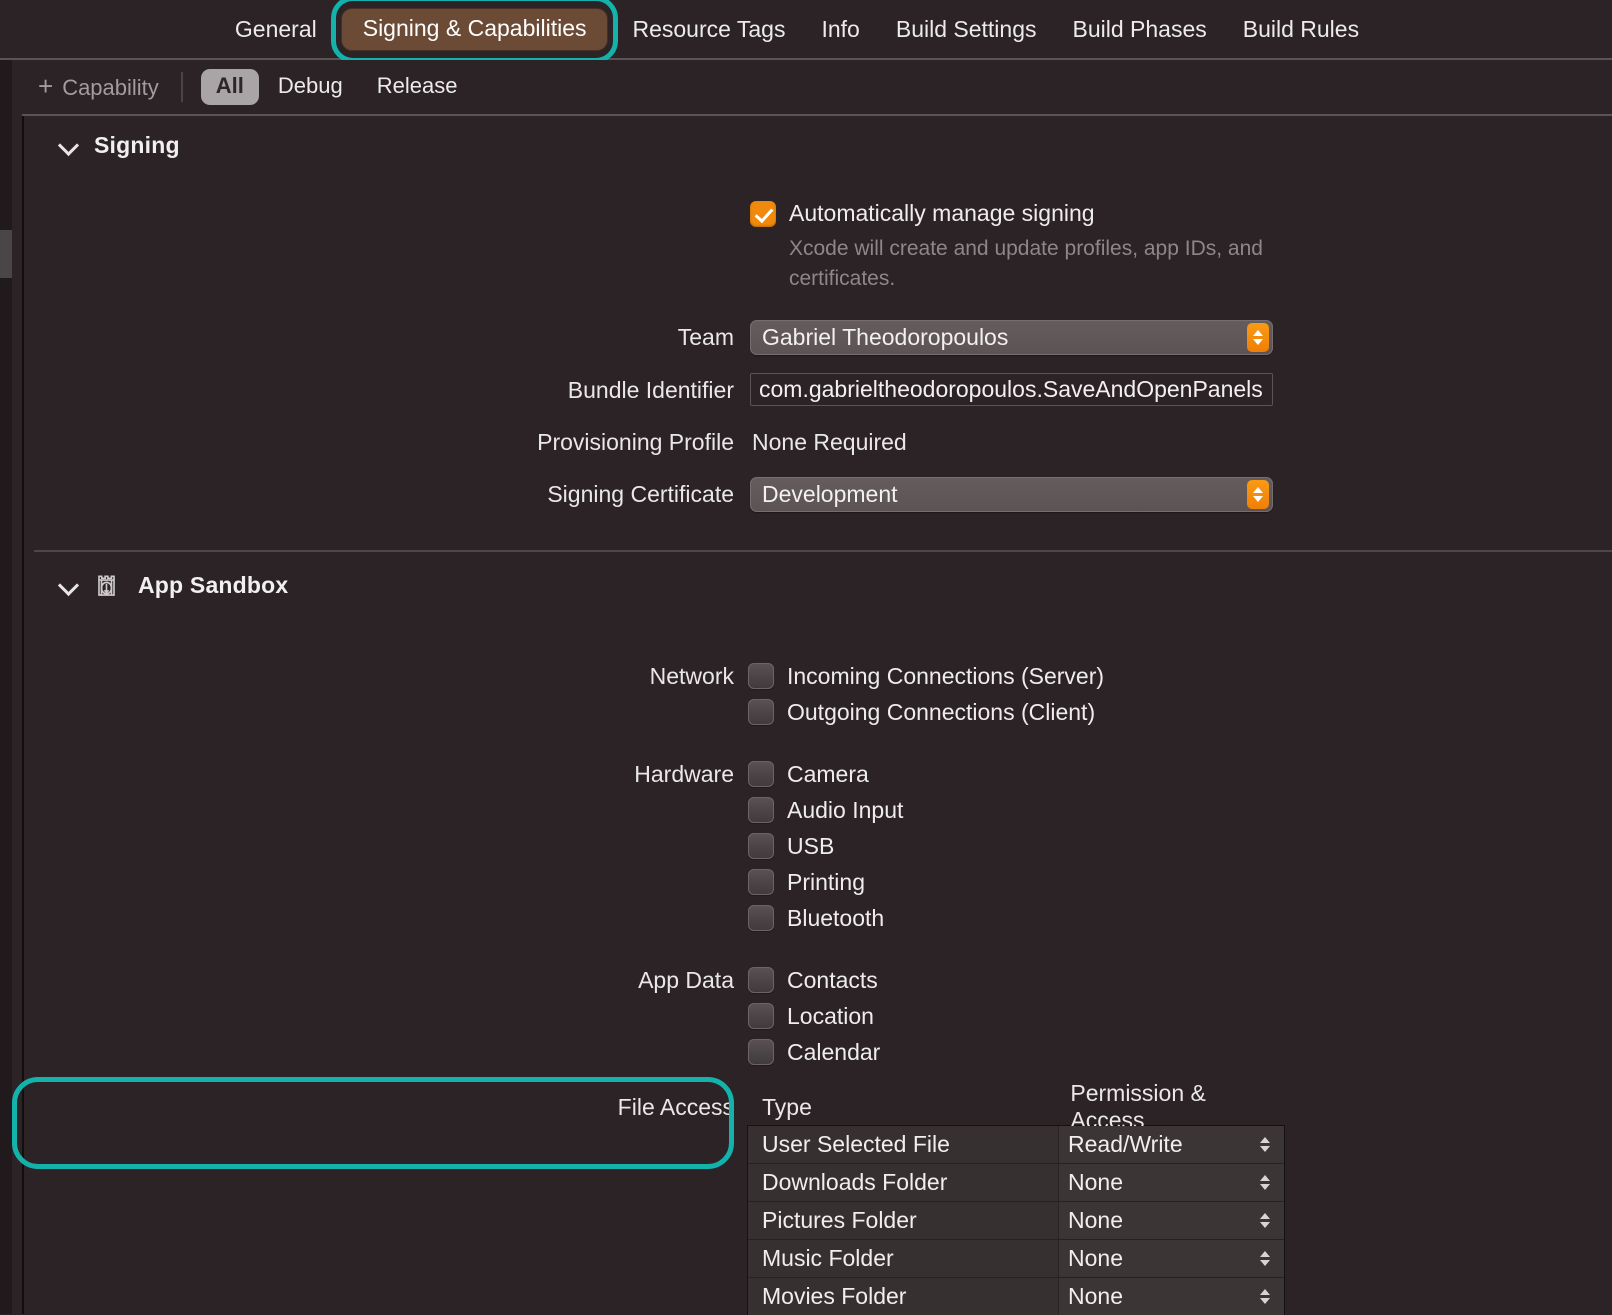 The height and width of the screenshot is (1315, 1612). Describe the element at coordinates (675, 1107) in the screenshot. I see `file-access-label: File Access` at that location.